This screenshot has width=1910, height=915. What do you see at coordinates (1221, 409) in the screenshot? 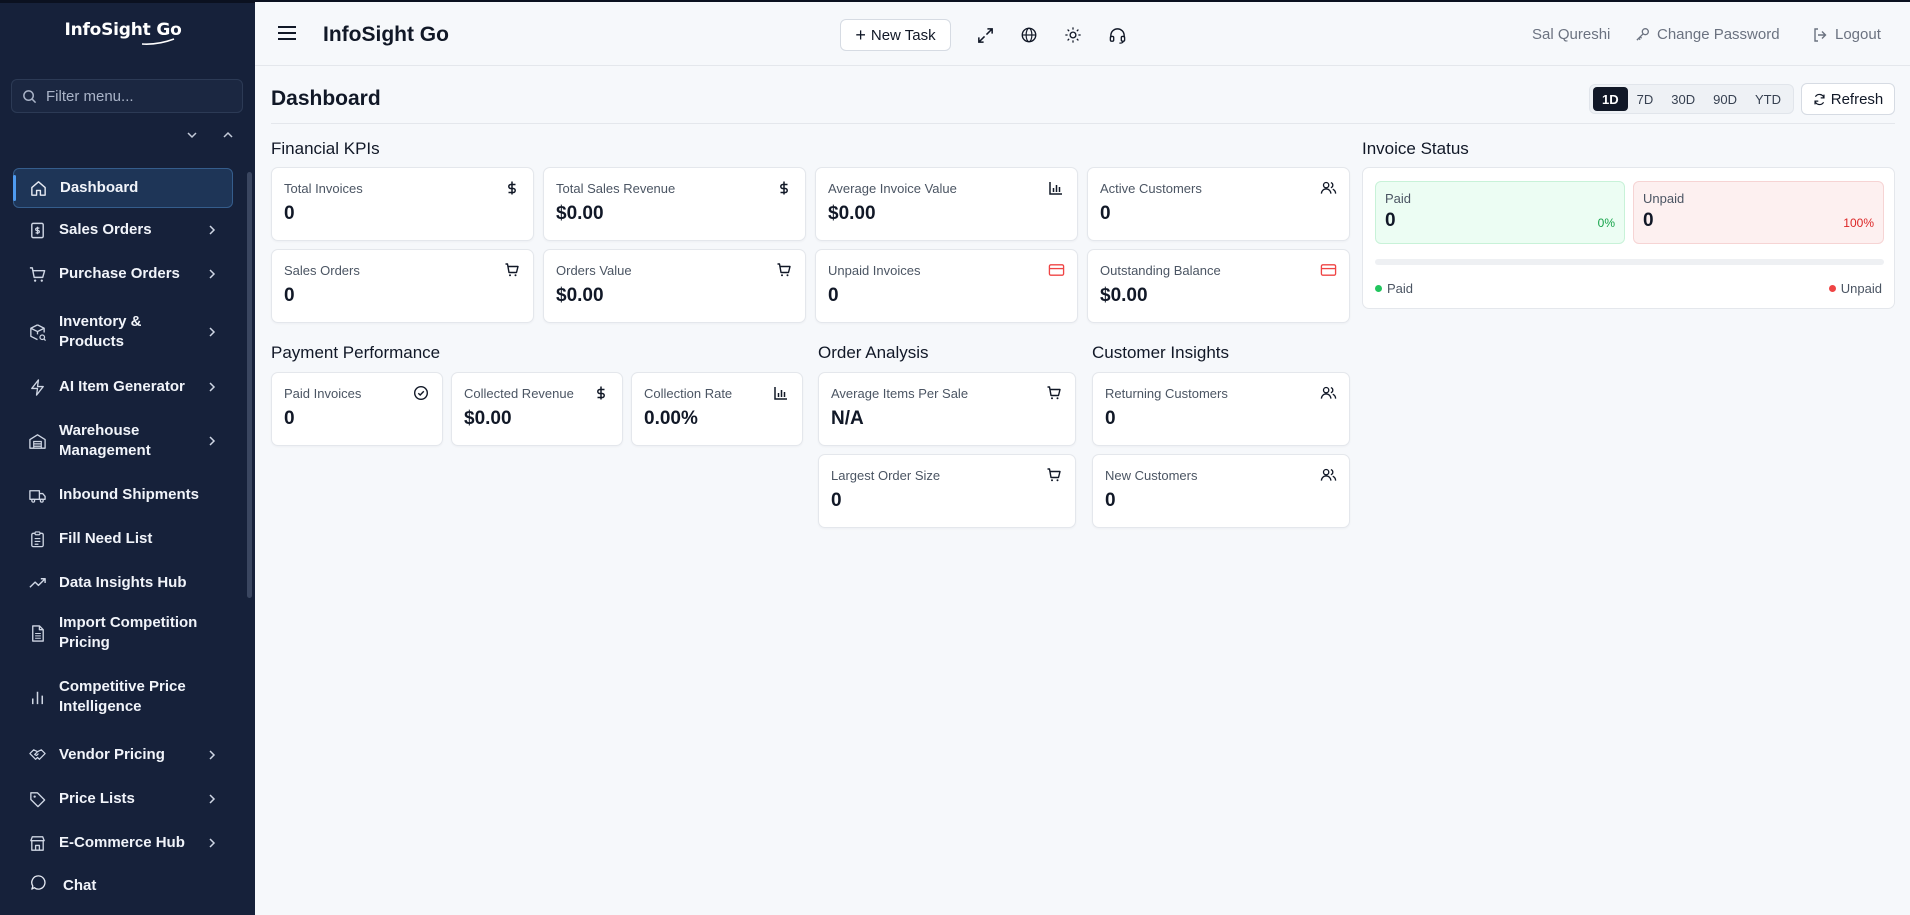
I see `kpi-card-returning-customers: Returning Customers 0` at bounding box center [1221, 409].